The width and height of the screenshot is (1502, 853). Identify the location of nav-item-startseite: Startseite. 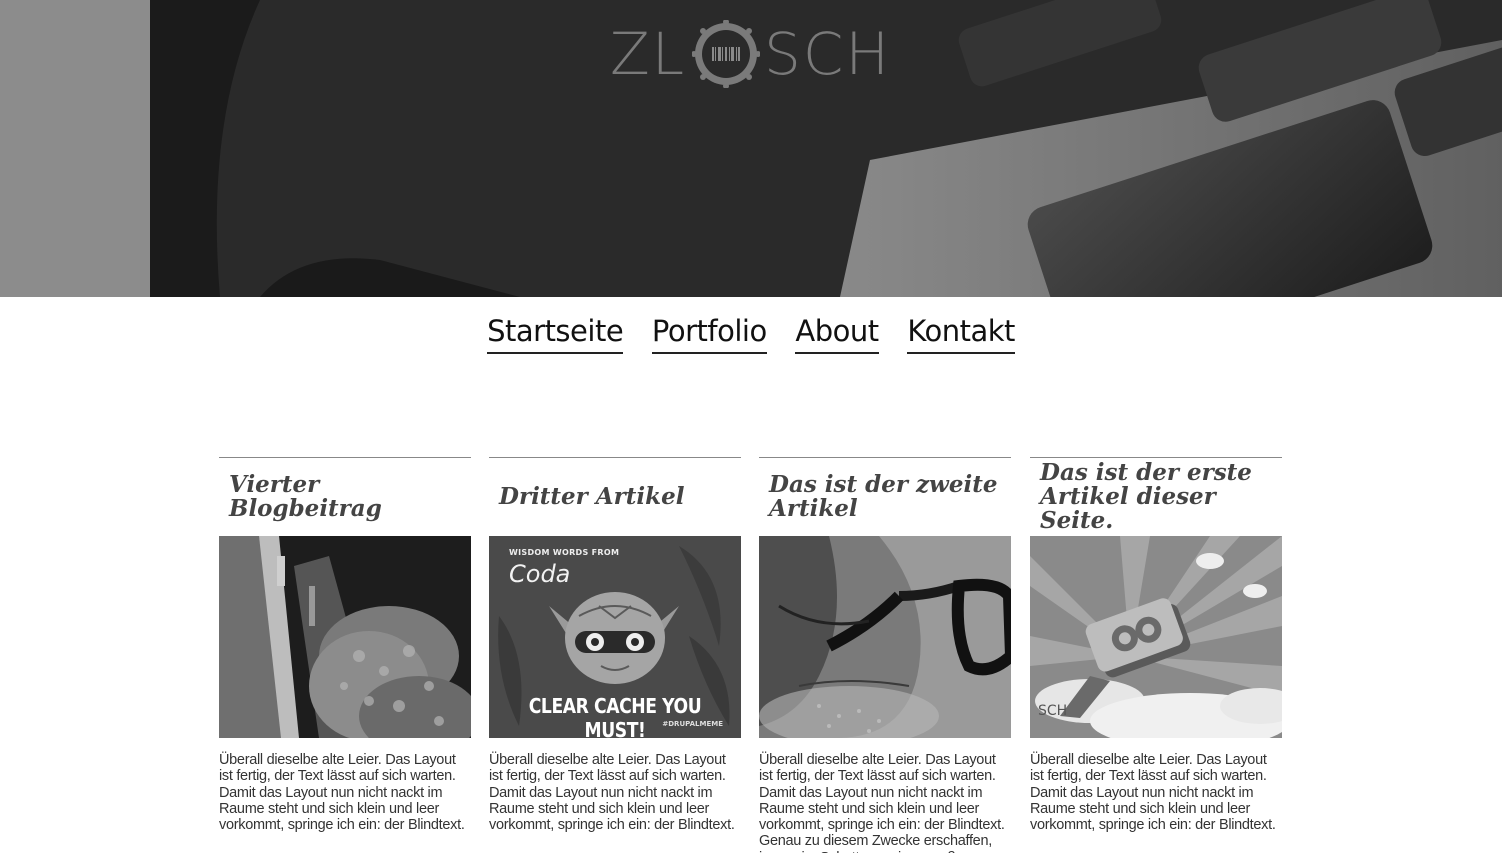
(555, 333).